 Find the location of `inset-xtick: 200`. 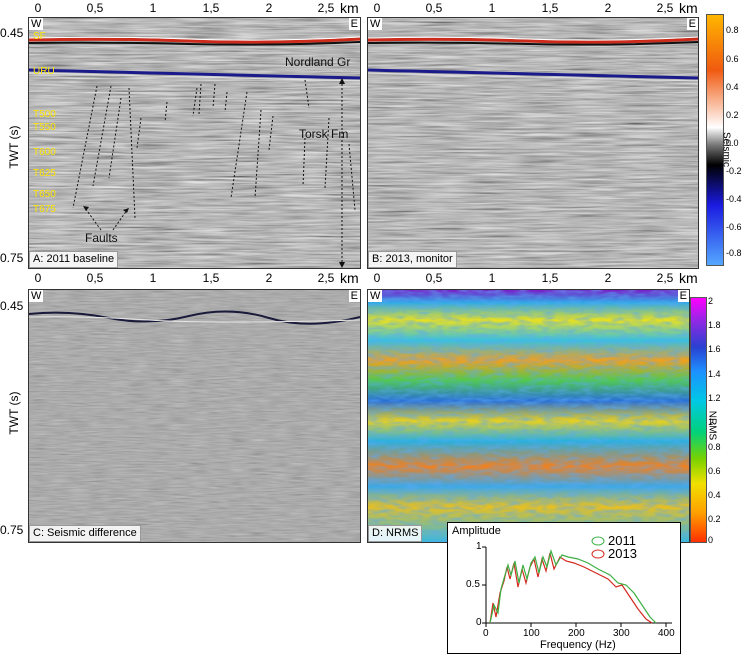

inset-xtick: 200 is located at coordinates (576, 633).